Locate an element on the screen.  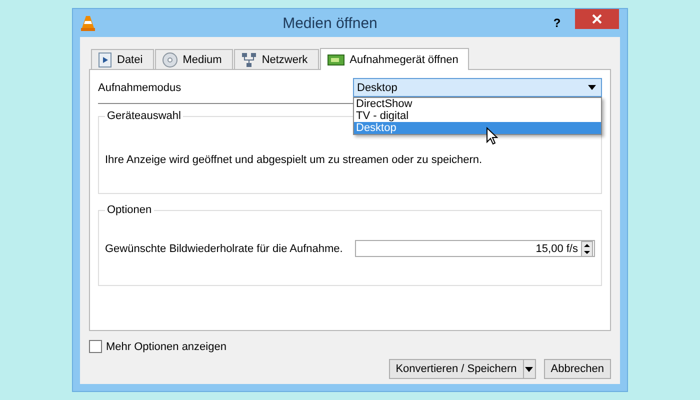
close-icon is located at coordinates (597, 19).